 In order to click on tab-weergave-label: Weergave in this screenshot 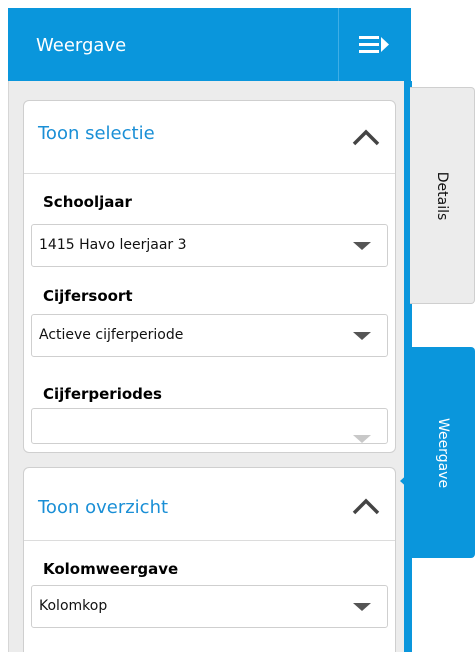, I will do `click(442, 452)`.